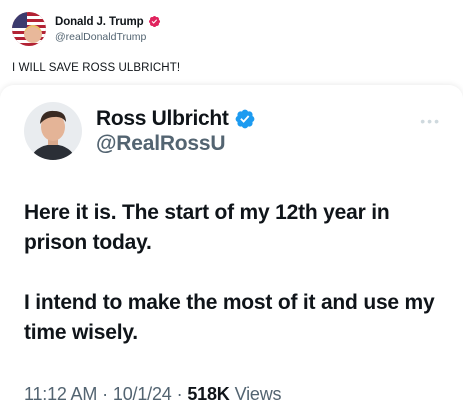  Describe the element at coordinates (430, 121) in the screenshot. I see `more-options-icon: •••` at that location.